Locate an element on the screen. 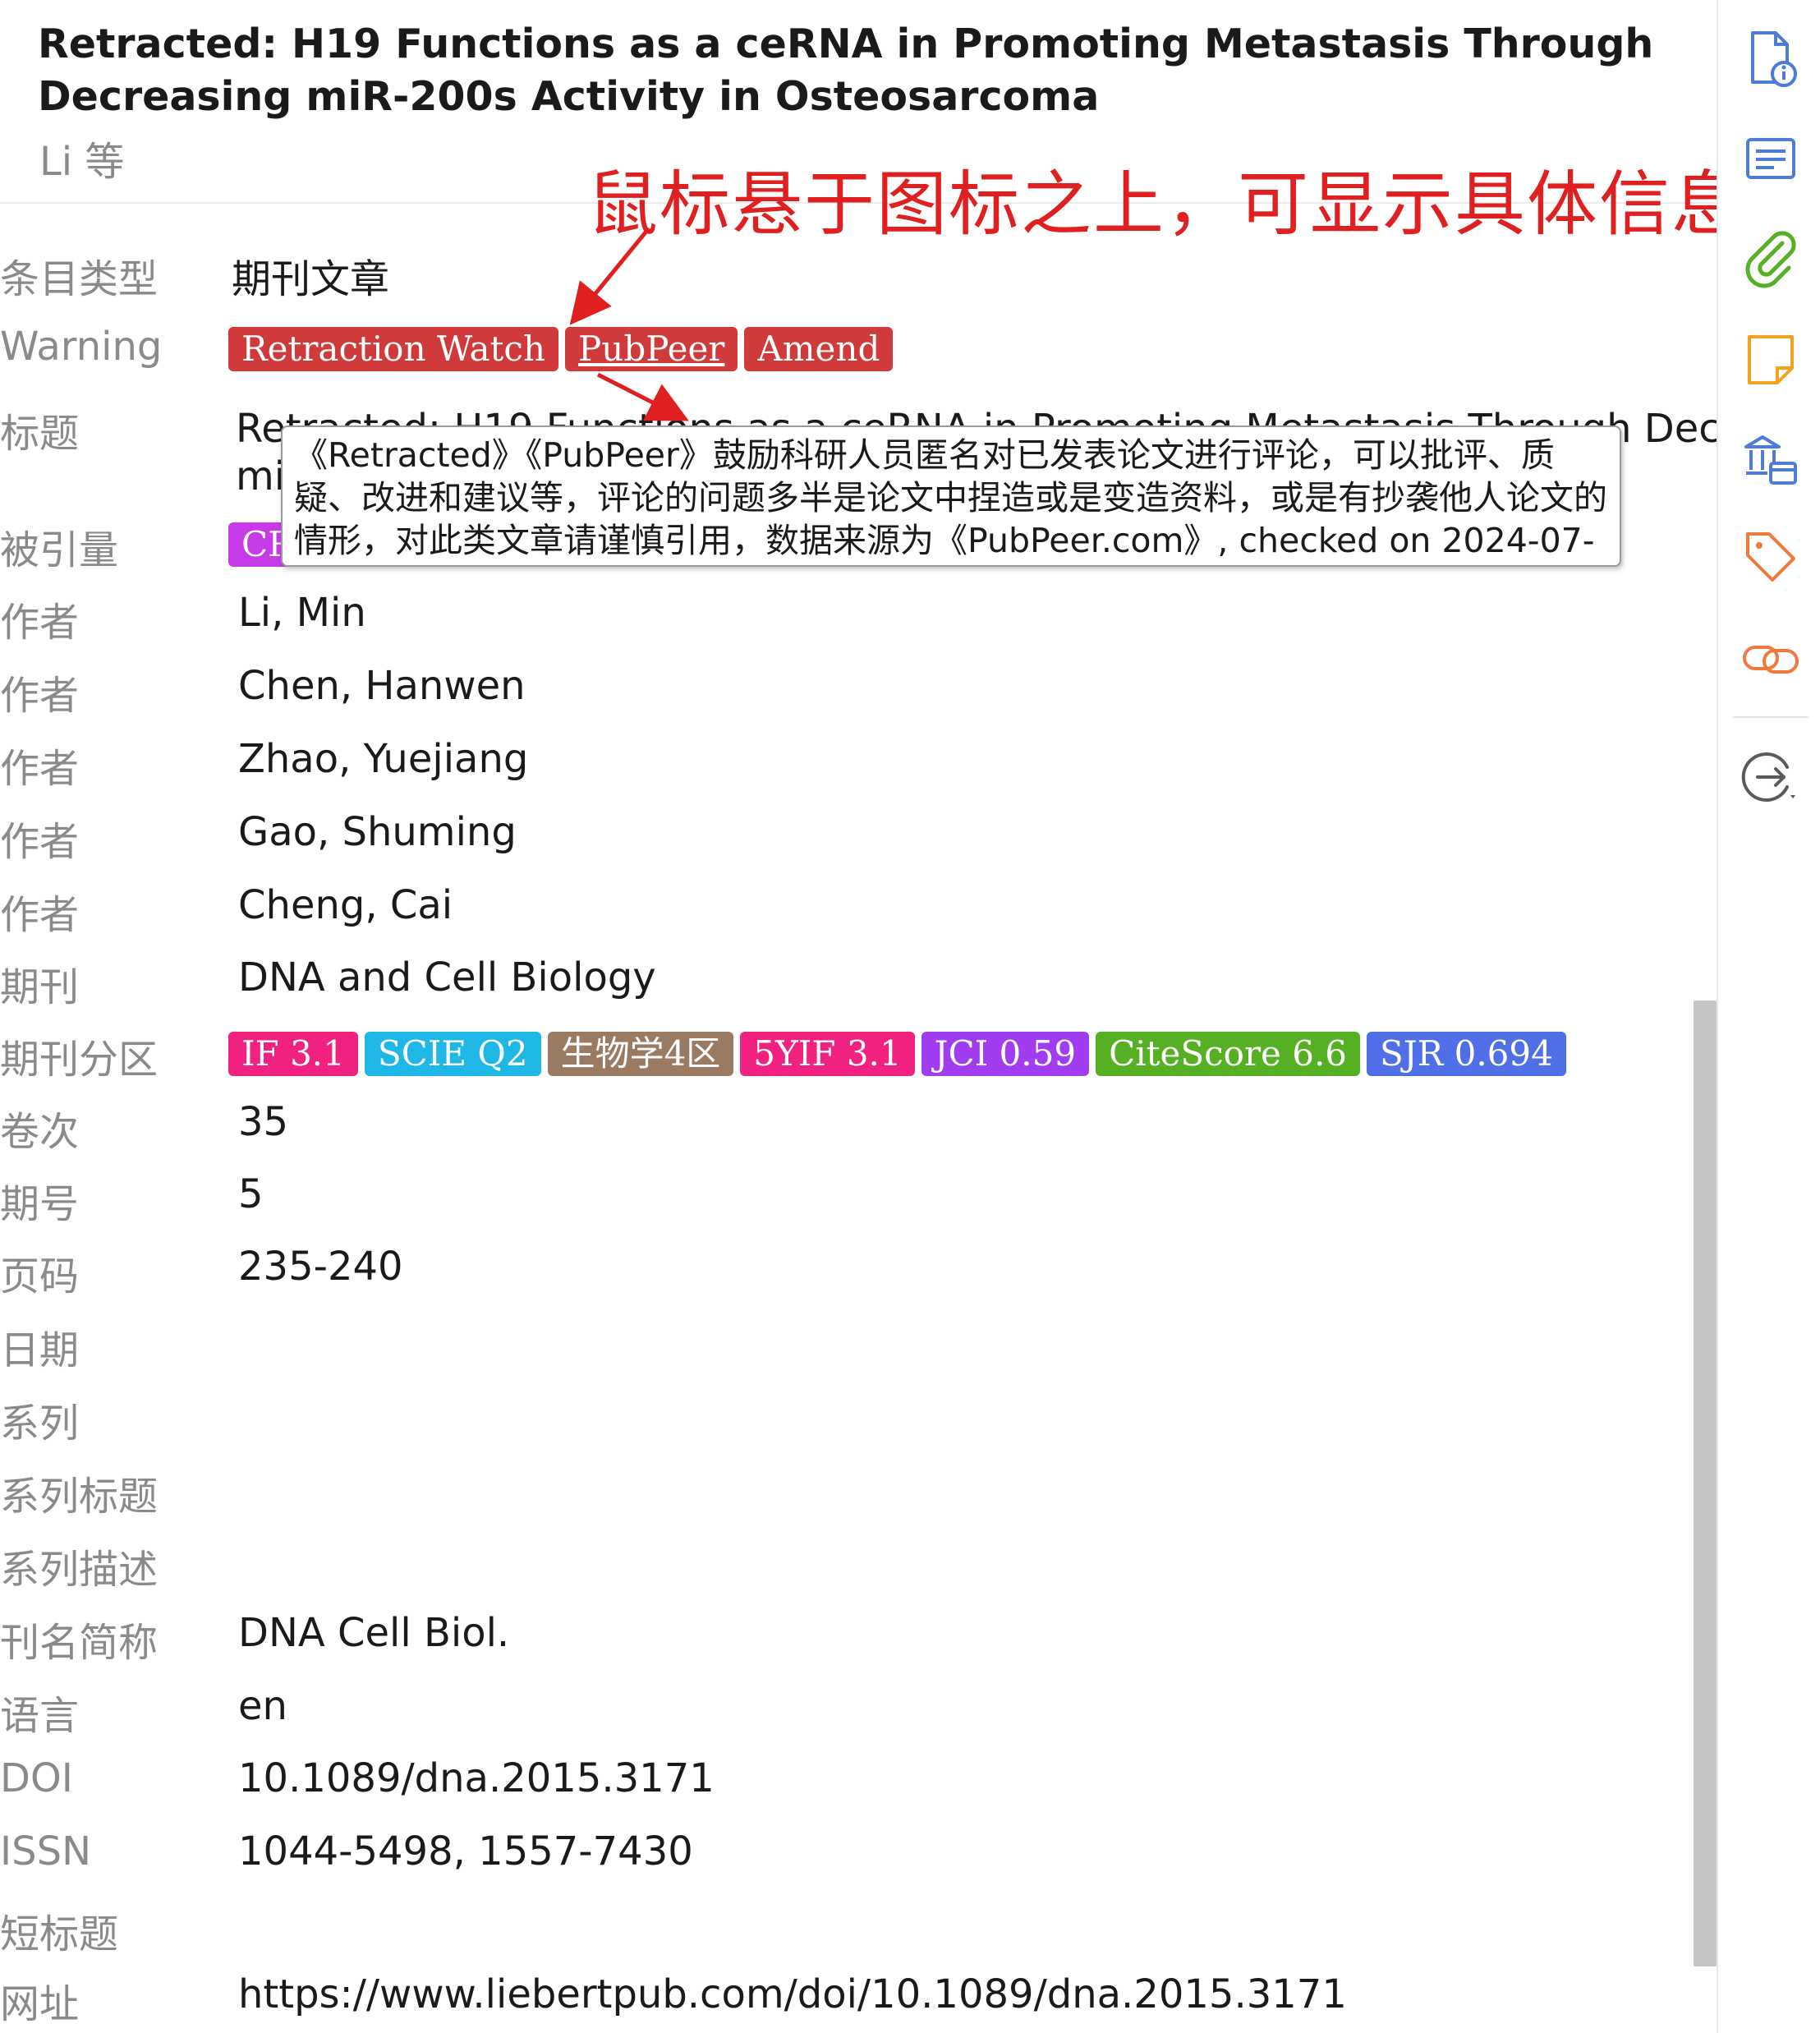  field-row-pages: 页码 235-240 is located at coordinates (846, 1268).